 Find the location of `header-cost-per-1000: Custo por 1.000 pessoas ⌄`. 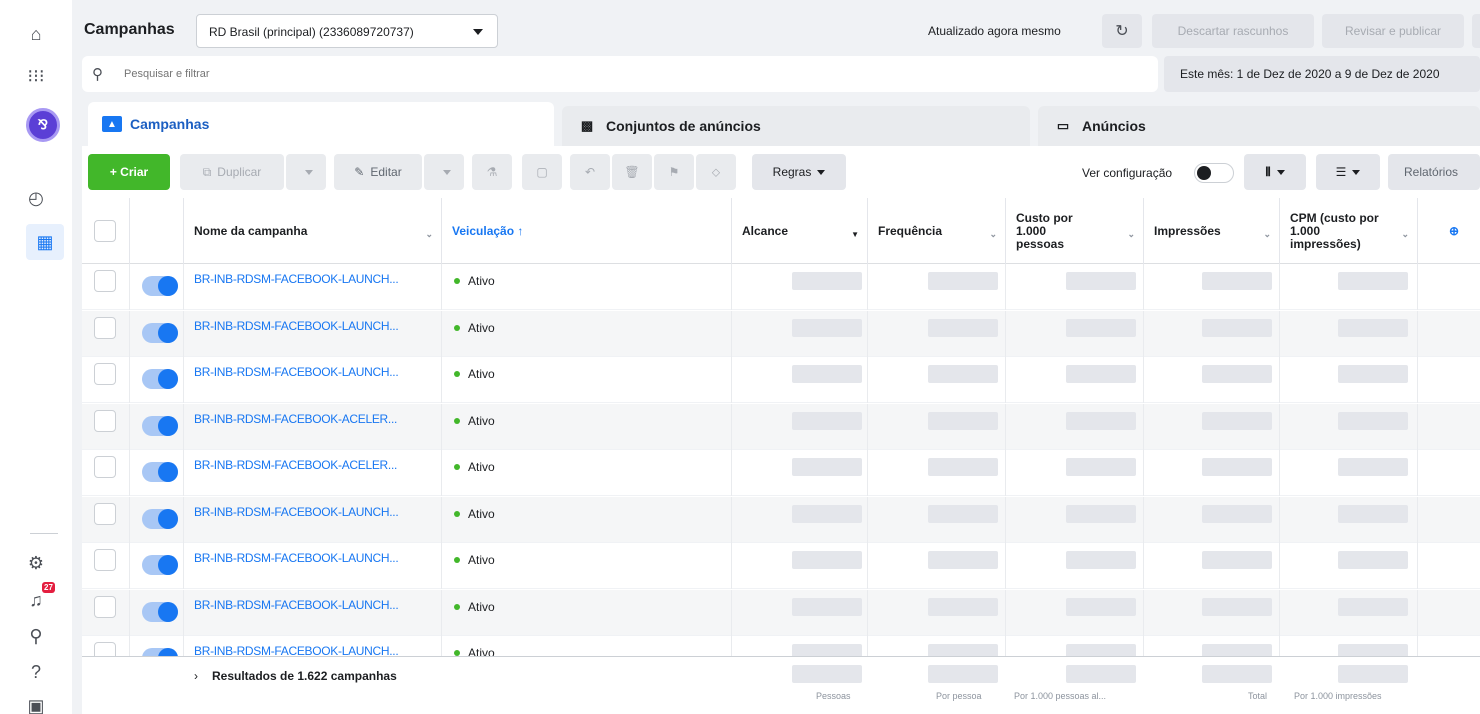

header-cost-per-1000: Custo por 1.000 pessoas ⌄ is located at coordinates (1075, 231).